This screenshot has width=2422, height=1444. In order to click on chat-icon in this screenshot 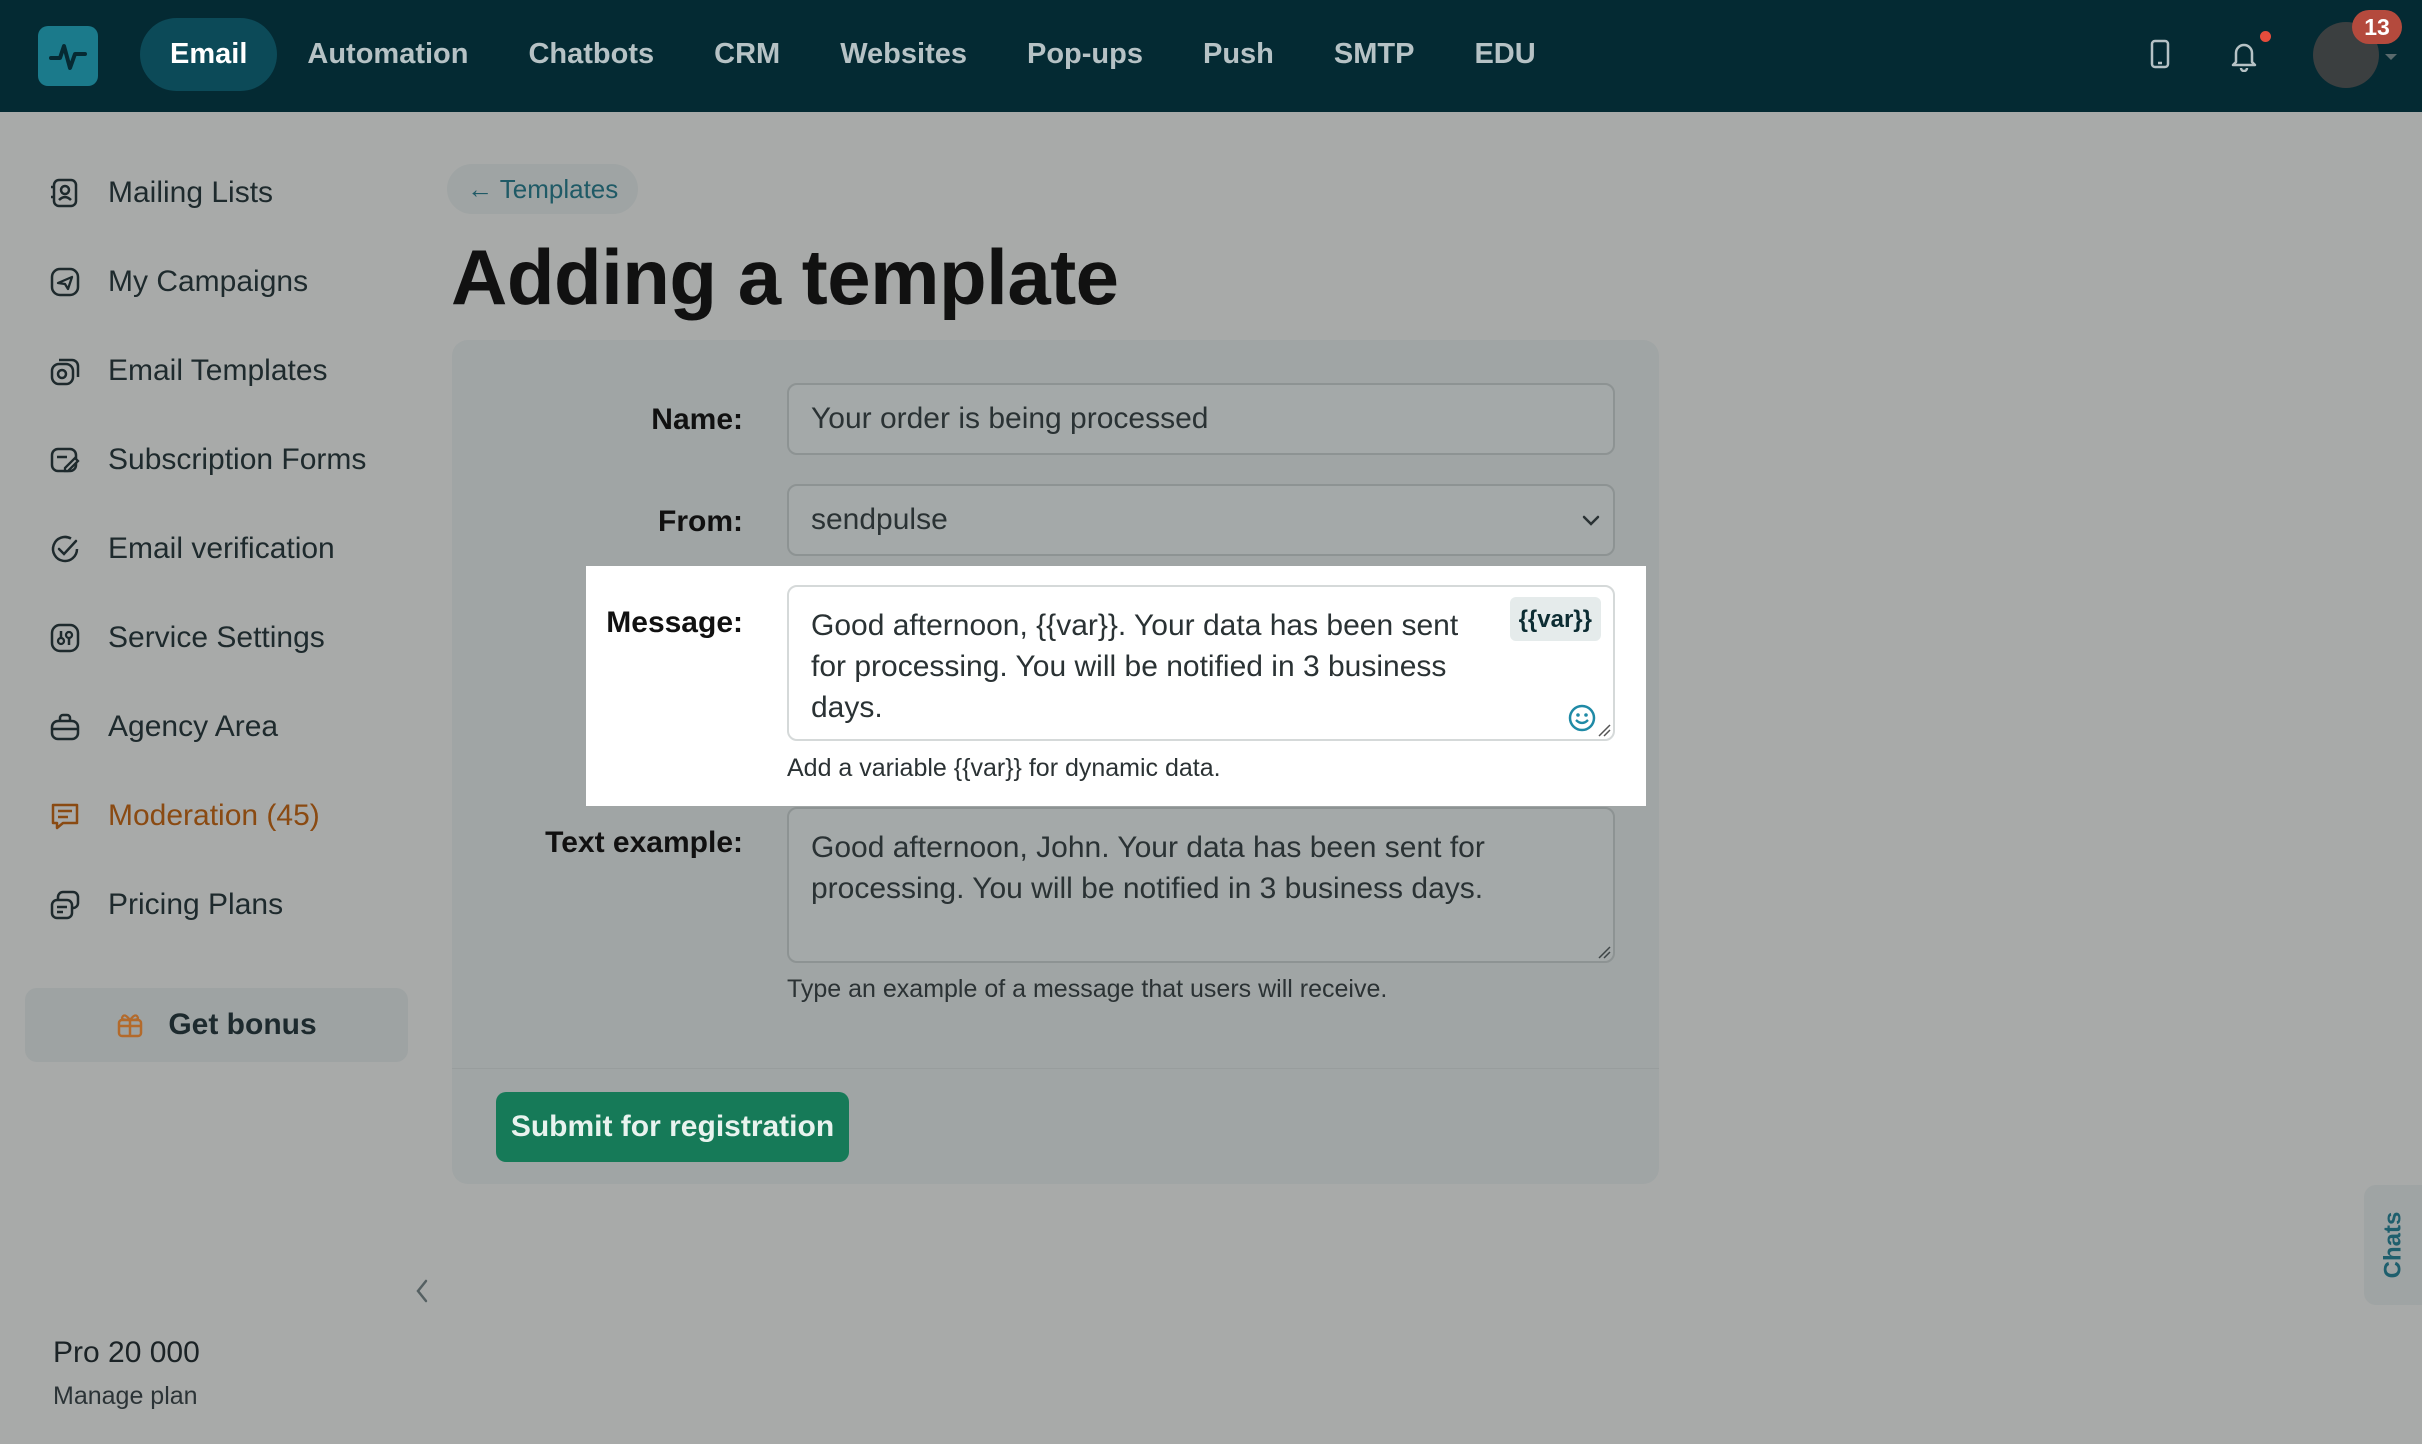, I will do `click(65, 816)`.